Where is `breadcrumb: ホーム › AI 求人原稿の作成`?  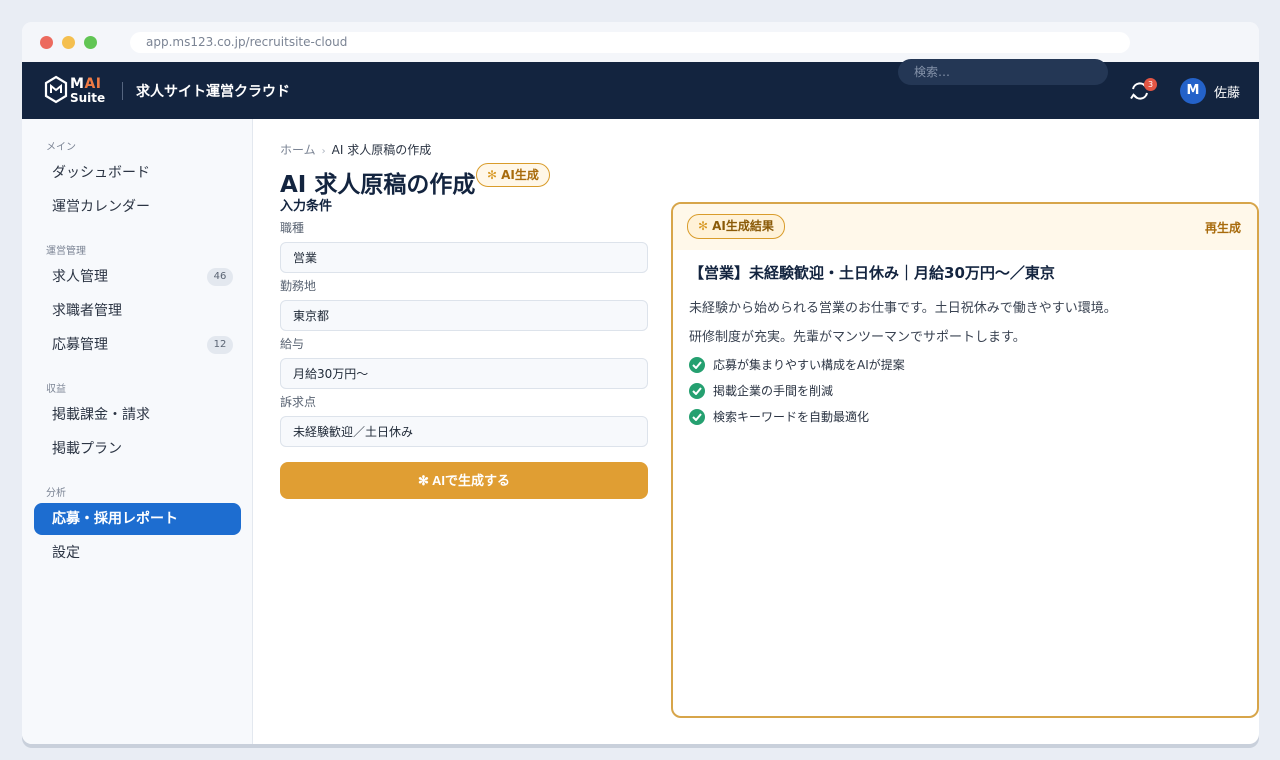
breadcrumb: ホーム › AI 求人原稿の作成 is located at coordinates (355, 149).